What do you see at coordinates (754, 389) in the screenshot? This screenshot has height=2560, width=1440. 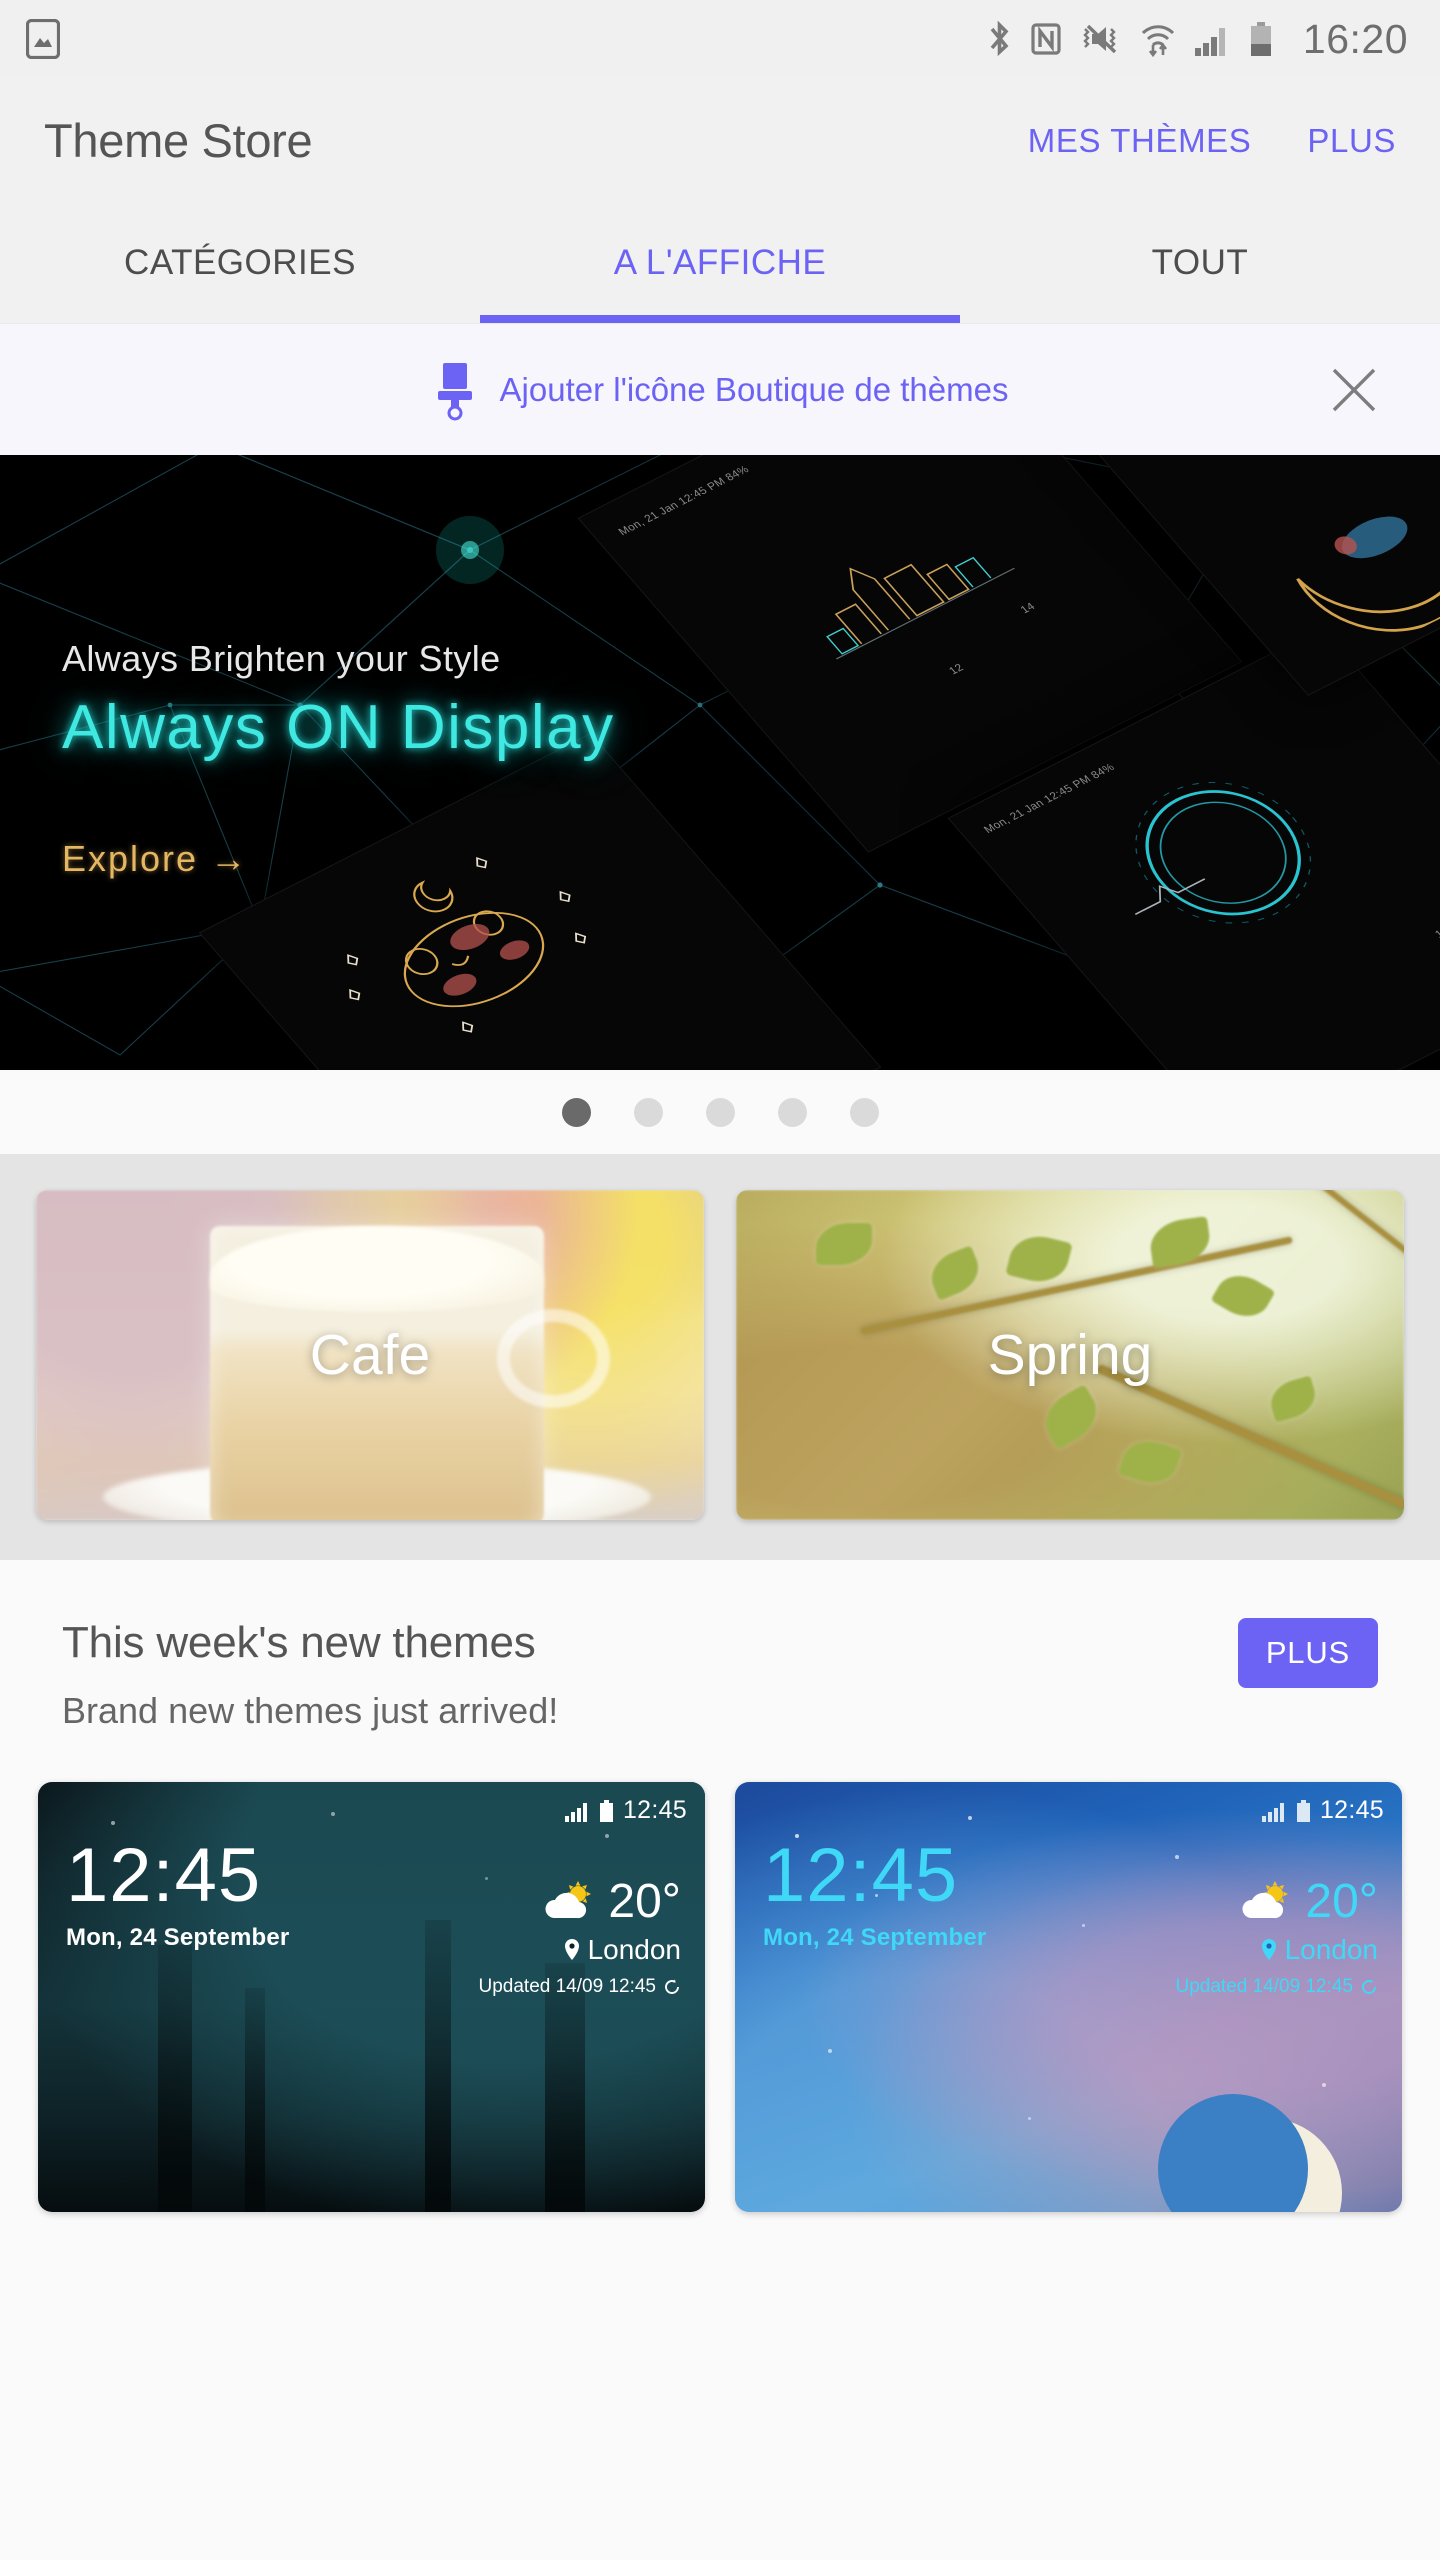 I see `promo-banner-label: Ajouter l'icône Boutique de thèmes` at bounding box center [754, 389].